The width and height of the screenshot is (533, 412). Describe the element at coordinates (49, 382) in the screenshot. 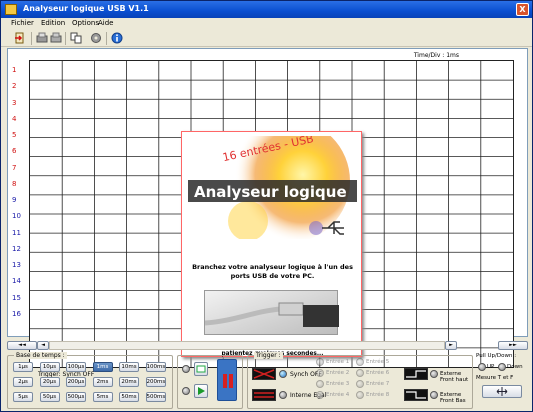

I see `timebase-button-20µs: 20µs` at that location.